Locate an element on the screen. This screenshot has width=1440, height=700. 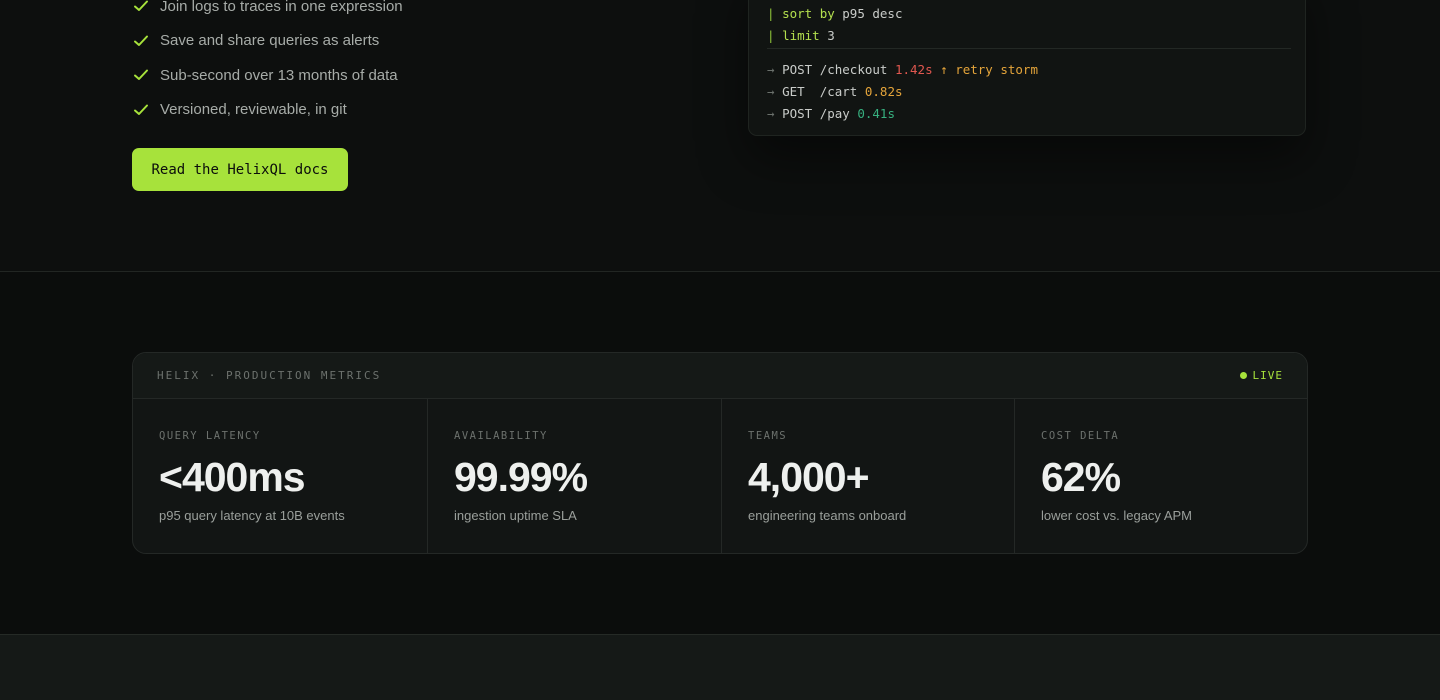
endpoint-path: /pay is located at coordinates (834, 113).